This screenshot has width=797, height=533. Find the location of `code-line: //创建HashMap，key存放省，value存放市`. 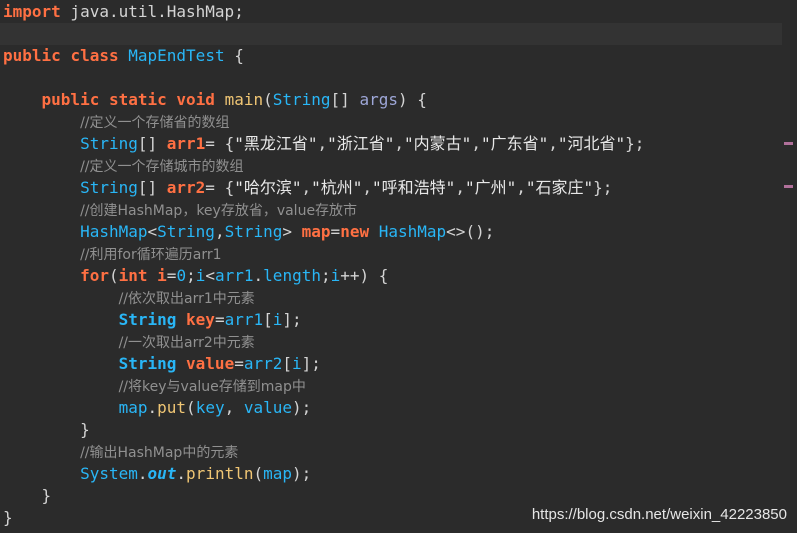

code-line: //创建HashMap，key存放省，value存放市 is located at coordinates (391, 210).